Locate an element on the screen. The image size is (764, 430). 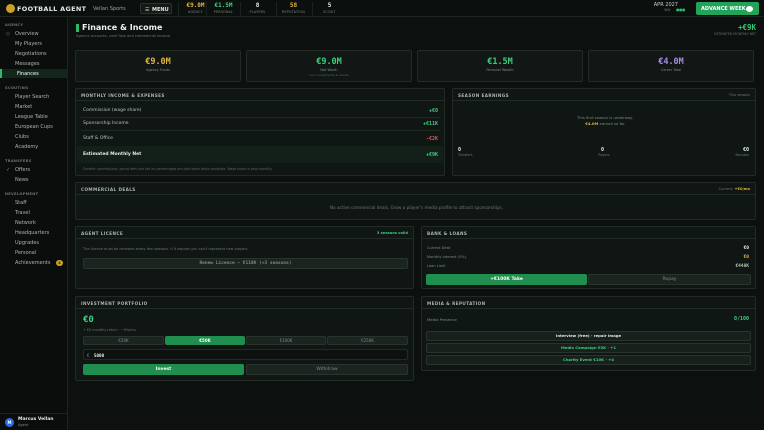
sidebar-item-news: News is located at coordinates (33, 179).